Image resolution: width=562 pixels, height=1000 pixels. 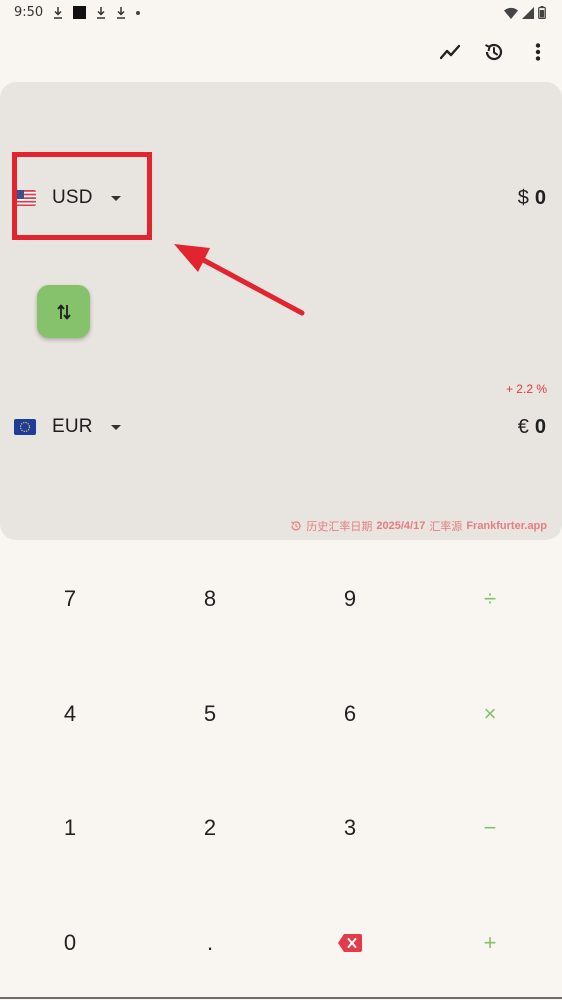 I want to click on backspace-icon, so click(x=350, y=943).